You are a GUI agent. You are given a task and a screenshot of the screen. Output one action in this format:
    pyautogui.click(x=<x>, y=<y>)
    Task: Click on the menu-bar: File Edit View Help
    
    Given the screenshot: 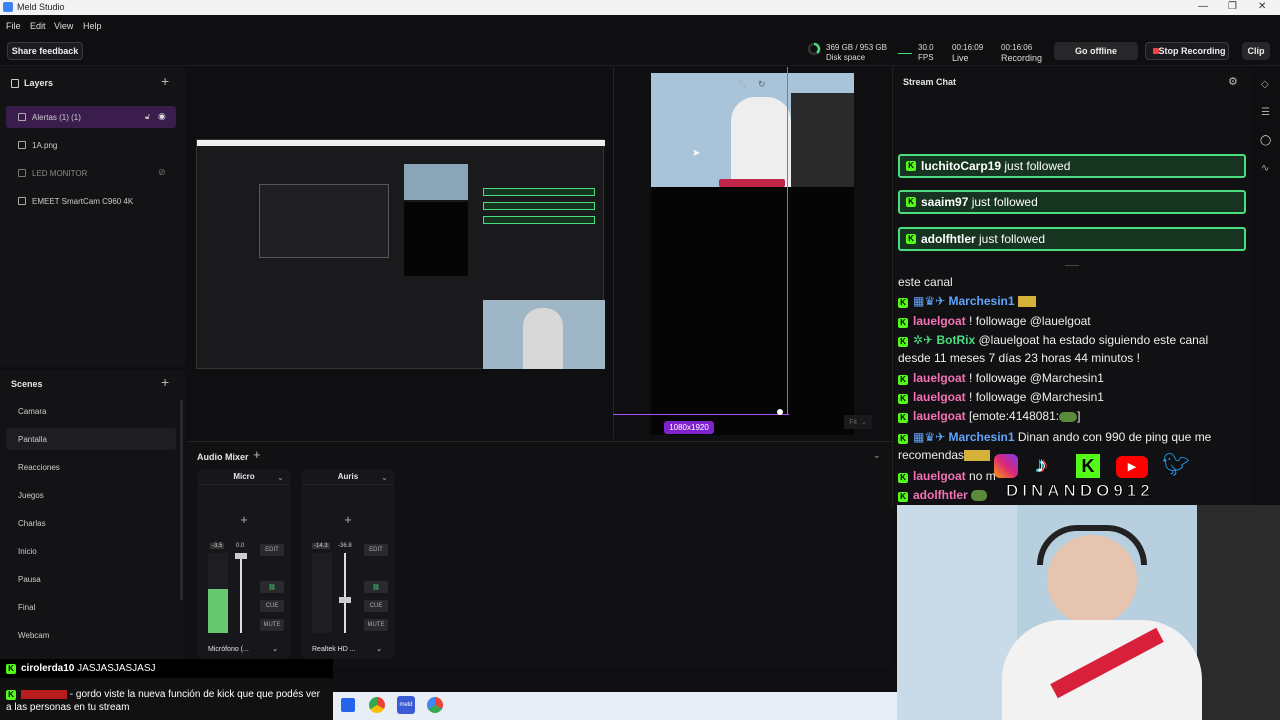 What is the action you would take?
    pyautogui.click(x=640, y=26)
    